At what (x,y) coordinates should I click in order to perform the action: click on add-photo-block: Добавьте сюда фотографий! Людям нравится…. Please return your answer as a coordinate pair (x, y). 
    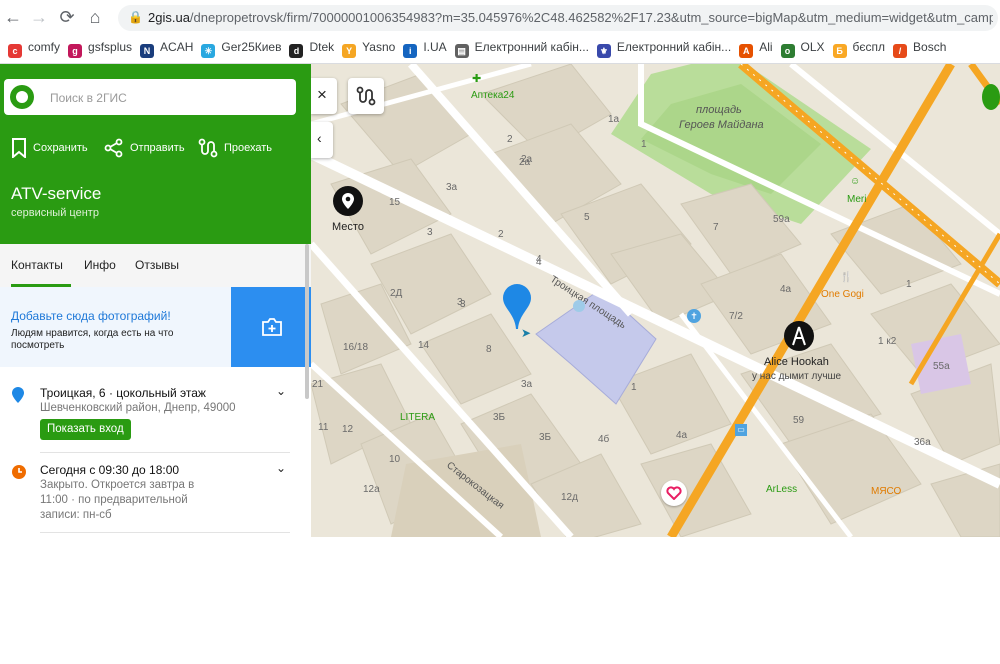
    Looking at the image, I should click on (155, 327).